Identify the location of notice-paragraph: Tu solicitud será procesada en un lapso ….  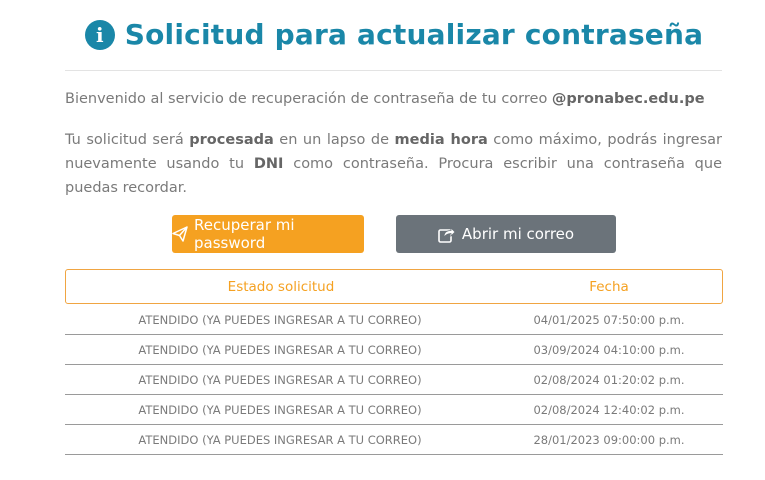
(393, 164).